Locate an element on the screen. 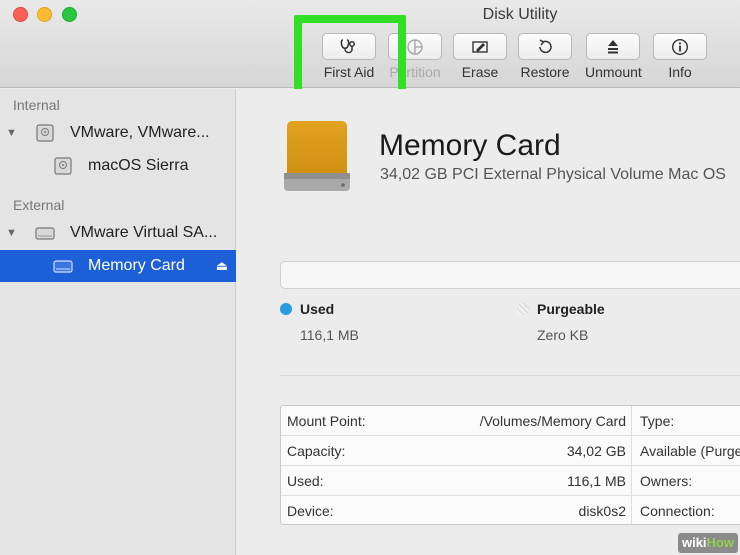 This screenshot has width=740, height=555. hard-drive-icon is located at coordinates (45, 133).